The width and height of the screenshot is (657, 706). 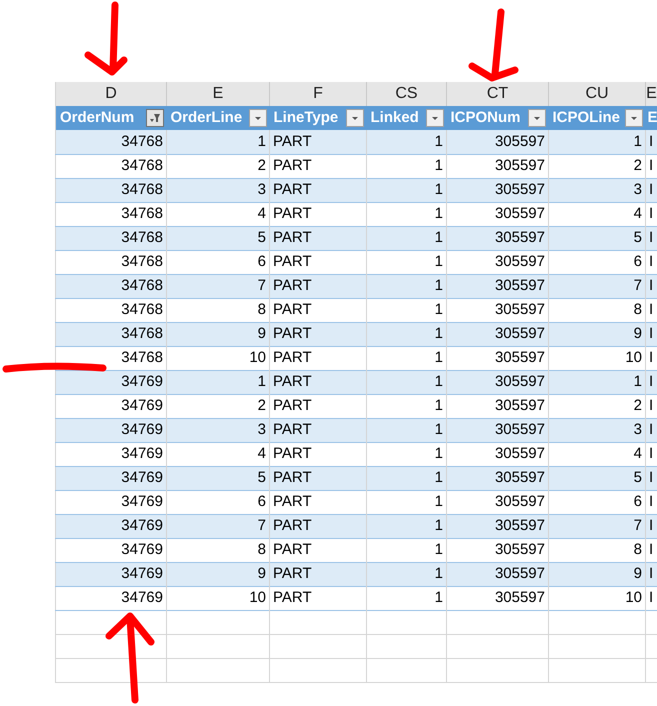 What do you see at coordinates (97, 118) in the screenshot?
I see `table-header: OrderNum` at bounding box center [97, 118].